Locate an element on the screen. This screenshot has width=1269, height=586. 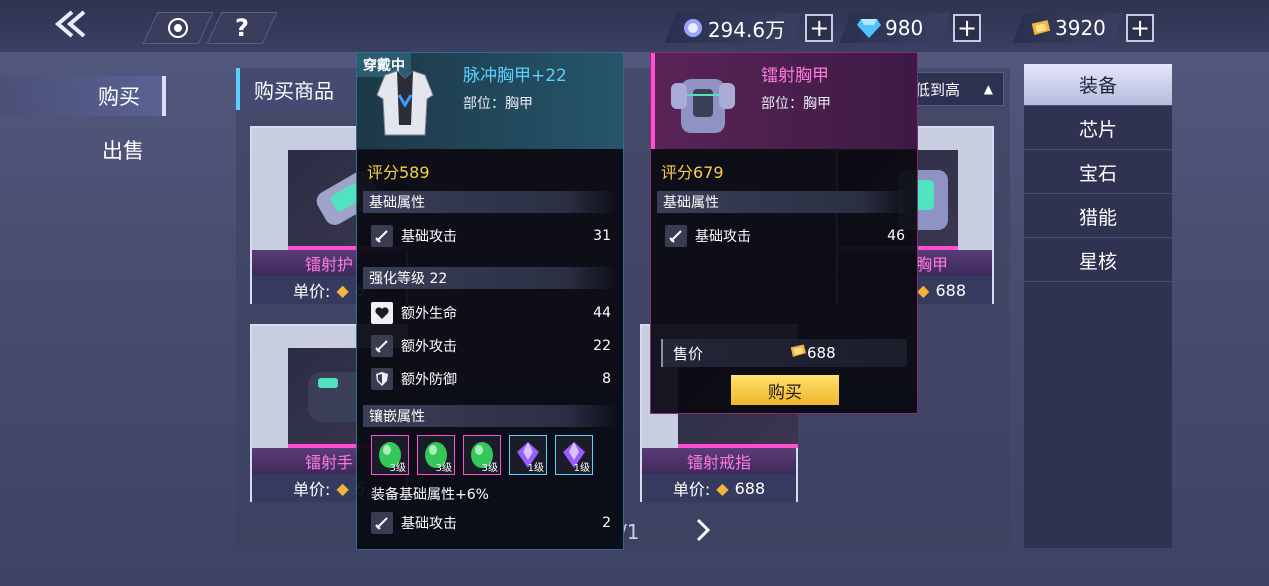
resource-crystal: 294.6万 + is located at coordinates (749, 28).